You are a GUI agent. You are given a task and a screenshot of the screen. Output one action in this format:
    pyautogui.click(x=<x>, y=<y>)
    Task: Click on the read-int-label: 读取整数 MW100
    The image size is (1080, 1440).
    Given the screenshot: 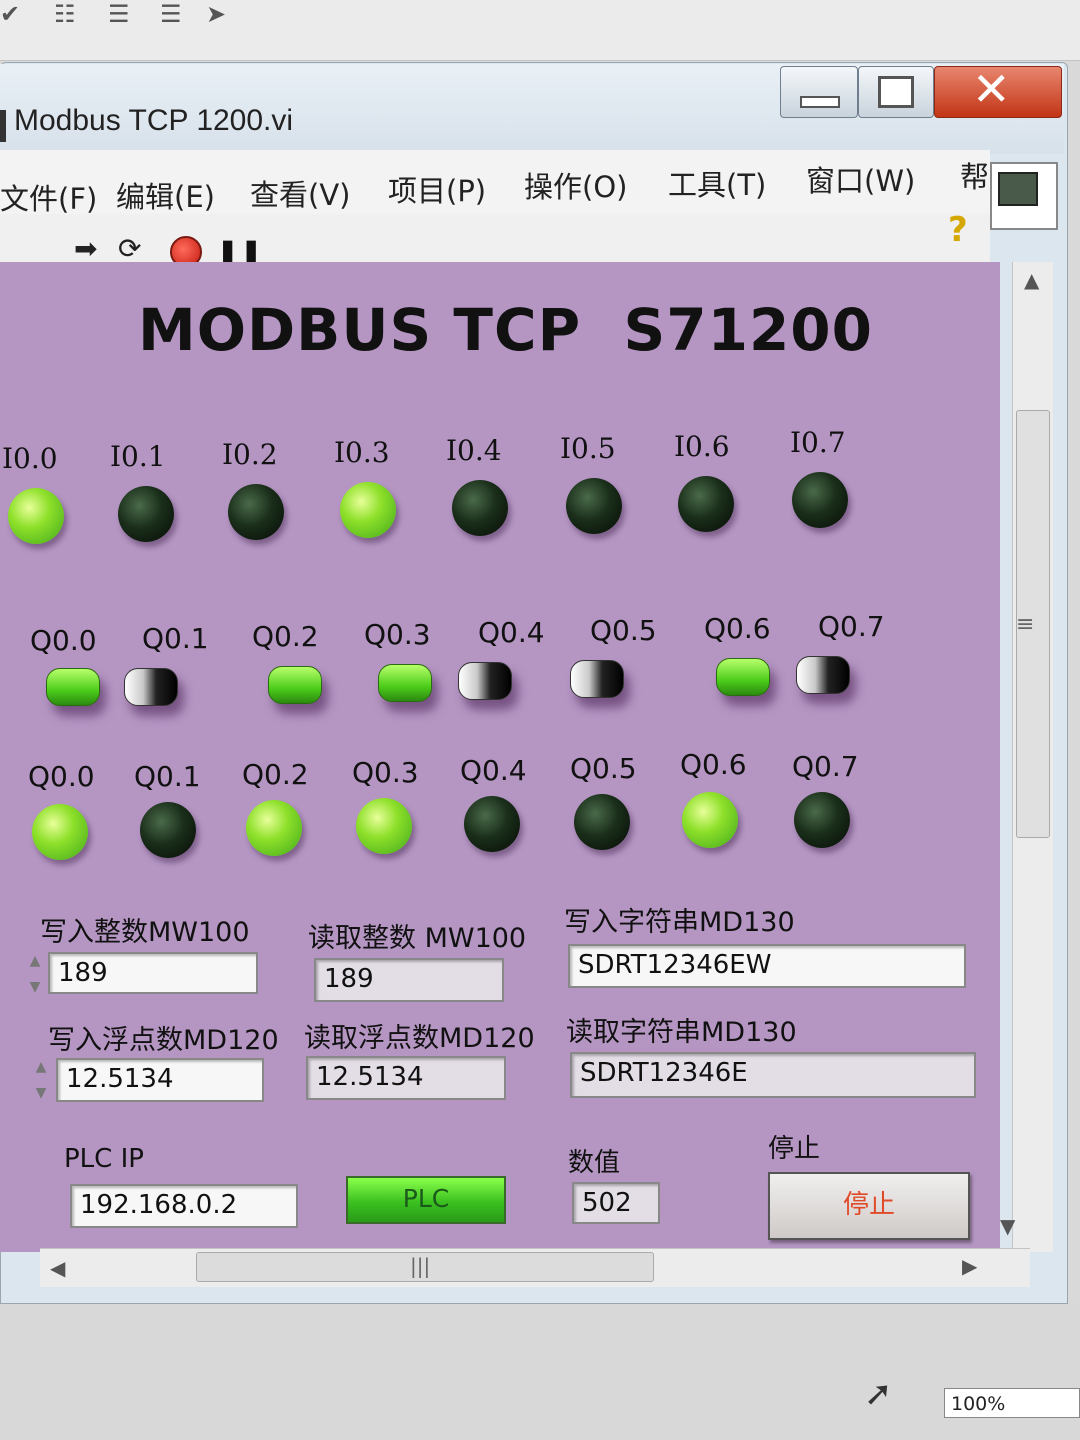 What is the action you would take?
    pyautogui.click(x=417, y=938)
    